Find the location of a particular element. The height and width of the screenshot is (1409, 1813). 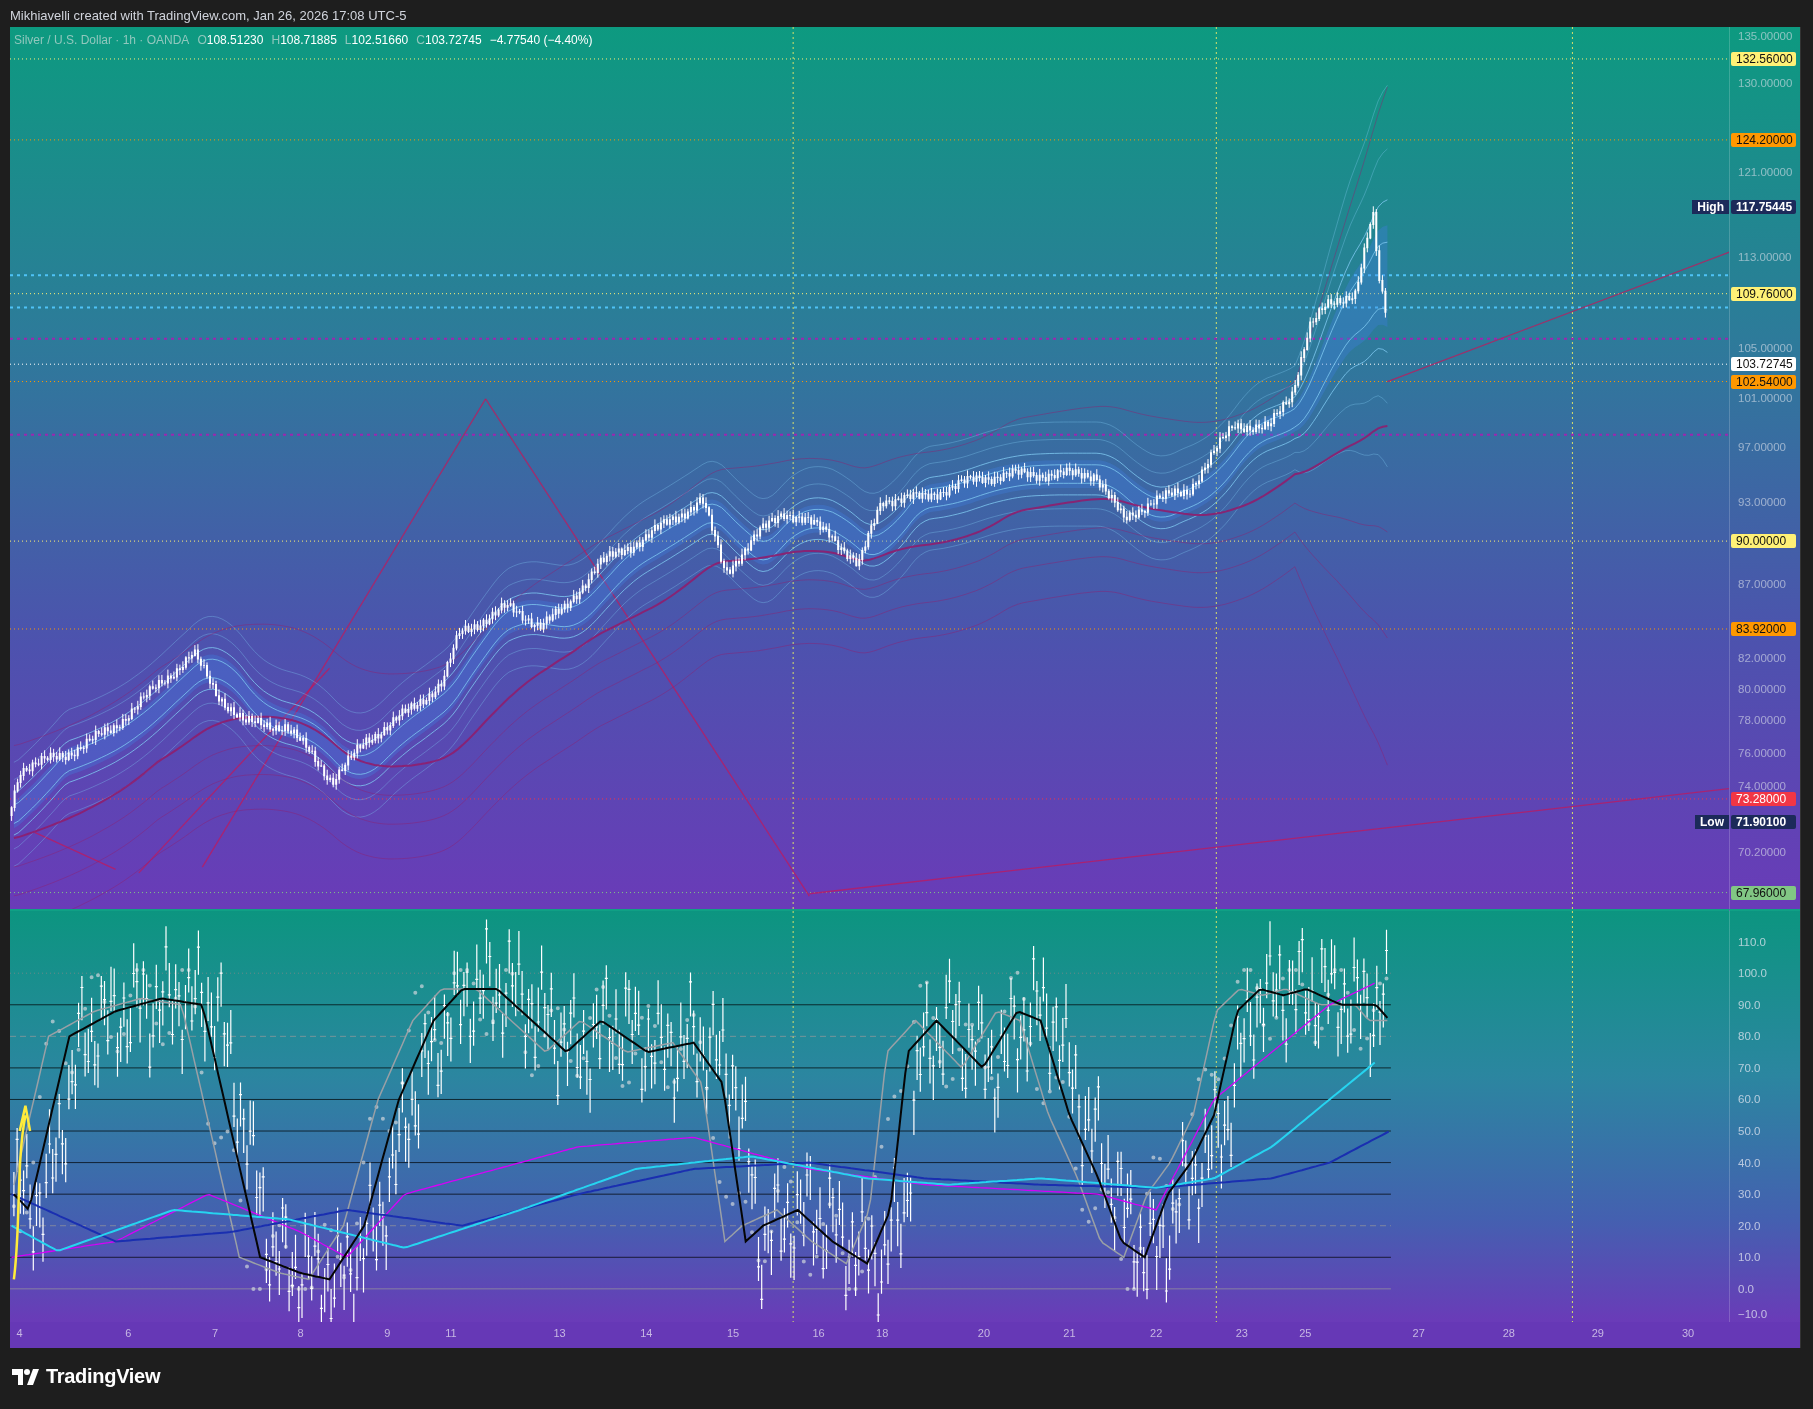

price-label: 76.00000 is located at coordinates (1762, 752).